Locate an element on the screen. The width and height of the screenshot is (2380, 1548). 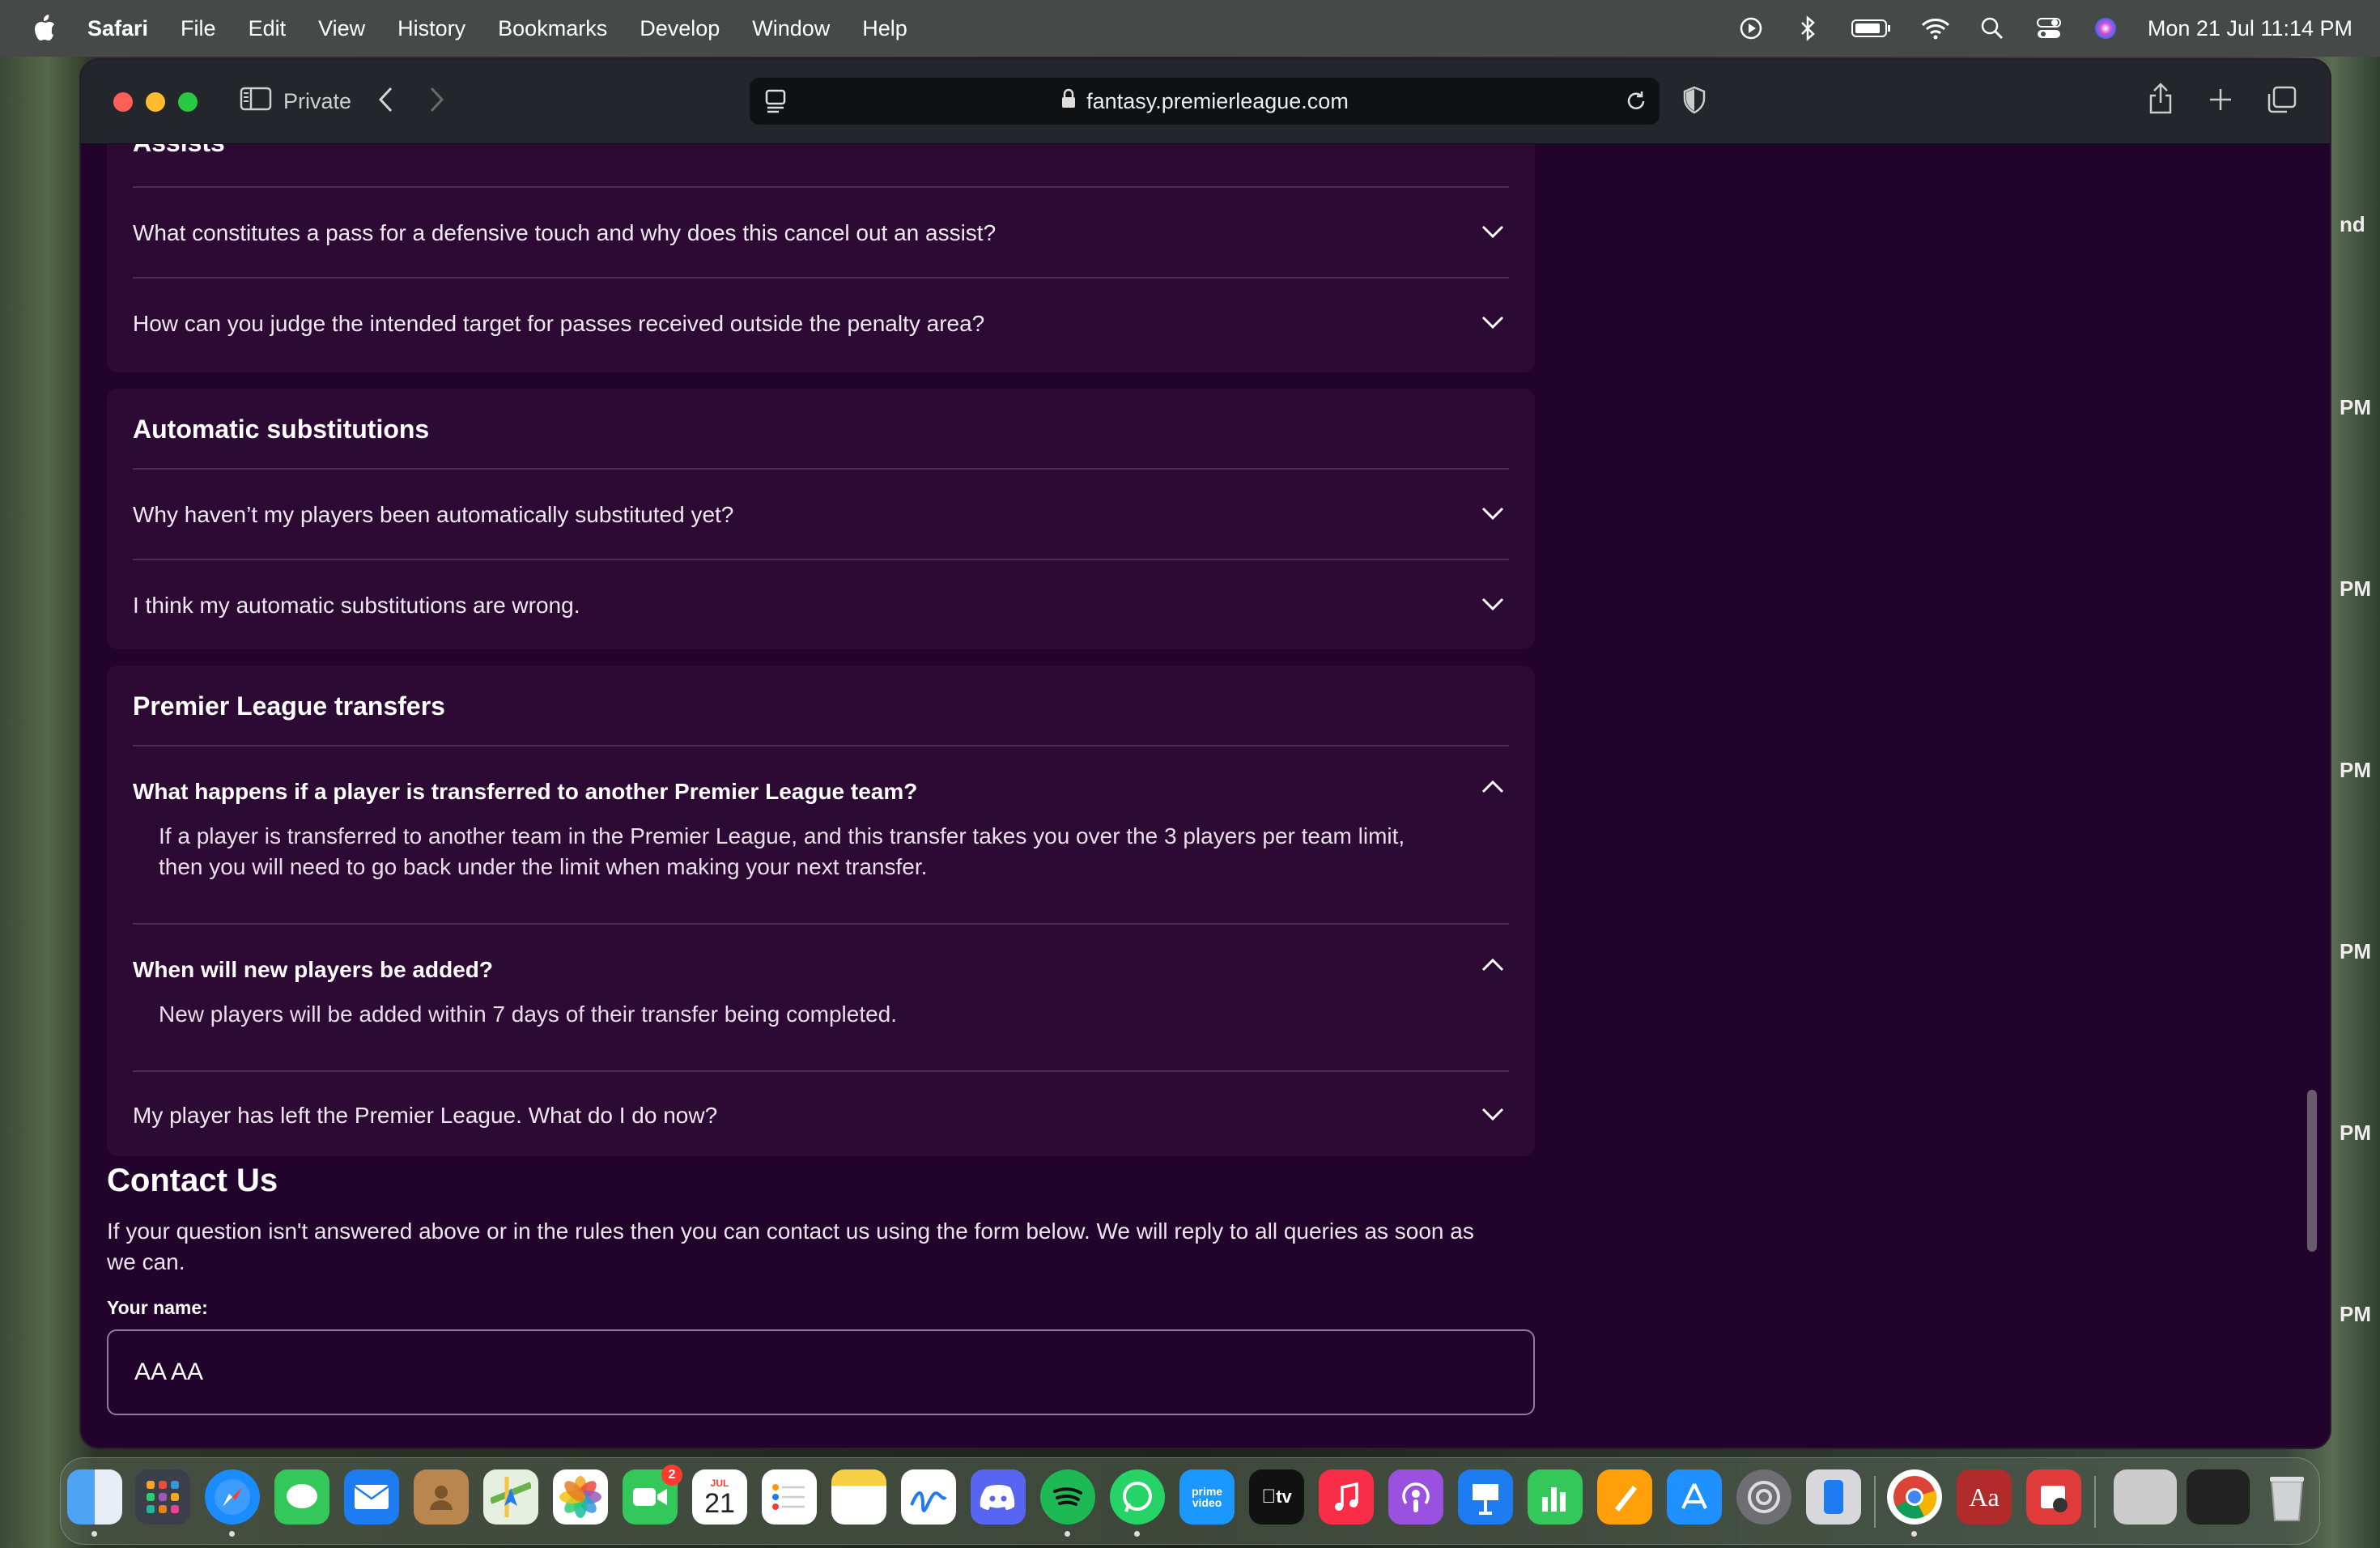
control-center-icon is located at coordinates (2048, 29).